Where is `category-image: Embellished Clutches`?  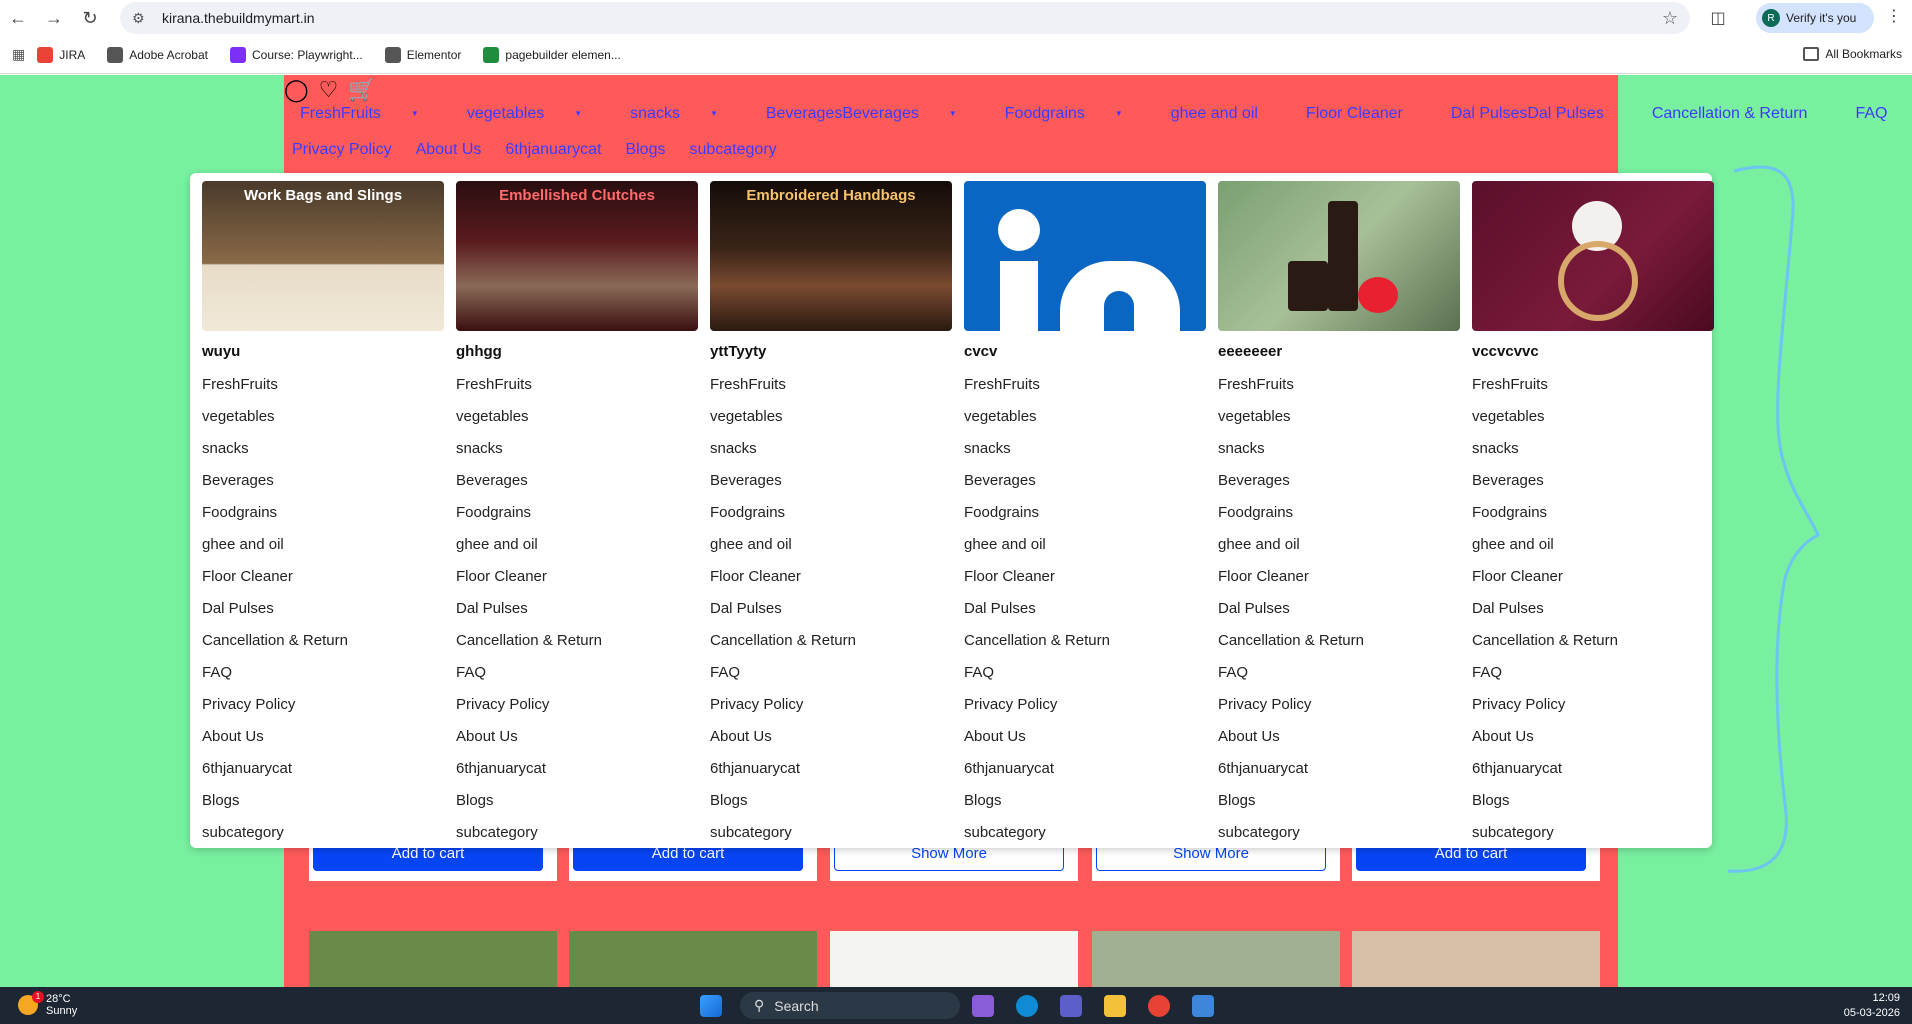 category-image: Embellished Clutches is located at coordinates (577, 256).